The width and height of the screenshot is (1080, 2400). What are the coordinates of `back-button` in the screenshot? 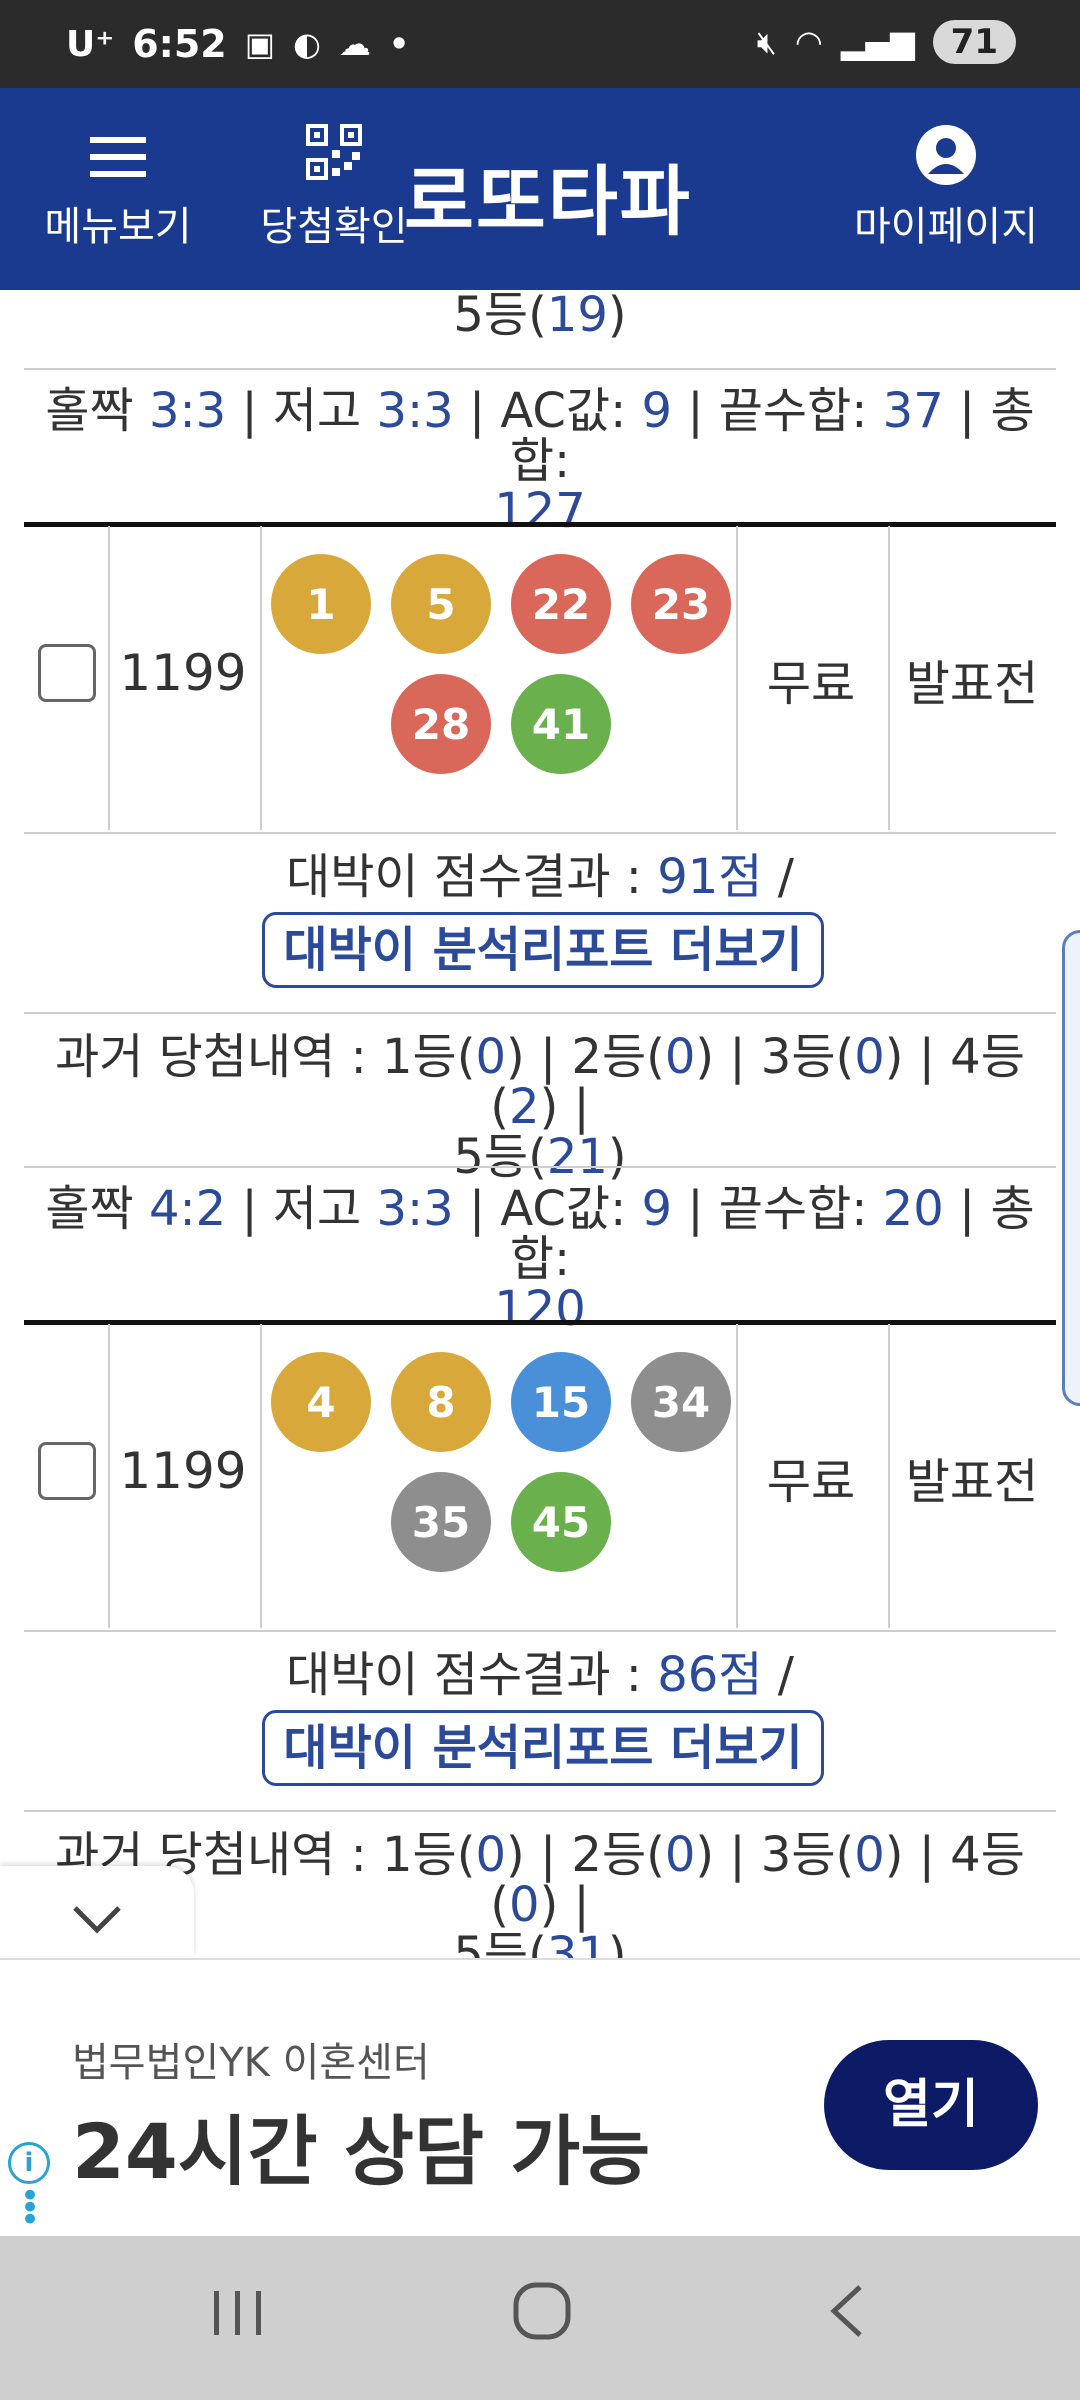 It's located at (846, 2317).